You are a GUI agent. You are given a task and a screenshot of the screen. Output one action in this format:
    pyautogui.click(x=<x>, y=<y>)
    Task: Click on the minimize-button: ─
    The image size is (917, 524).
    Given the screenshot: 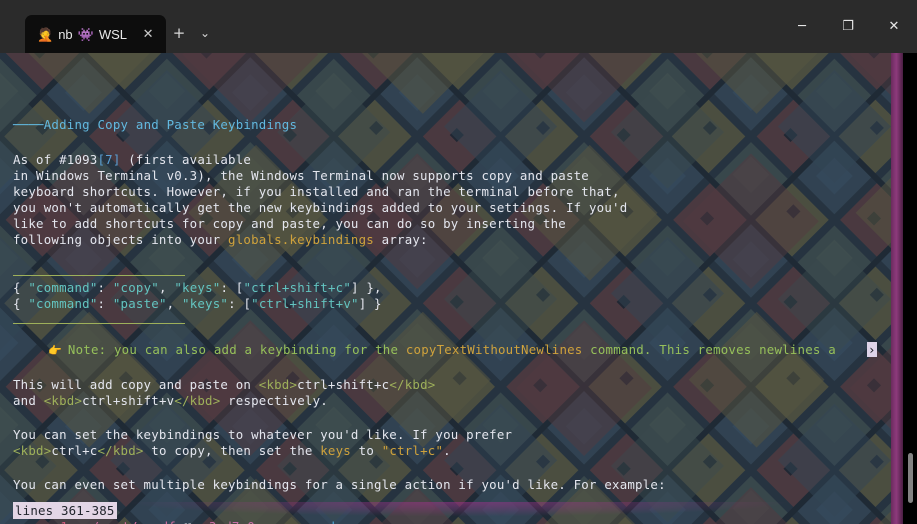 What is the action you would take?
    pyautogui.click(x=802, y=26)
    